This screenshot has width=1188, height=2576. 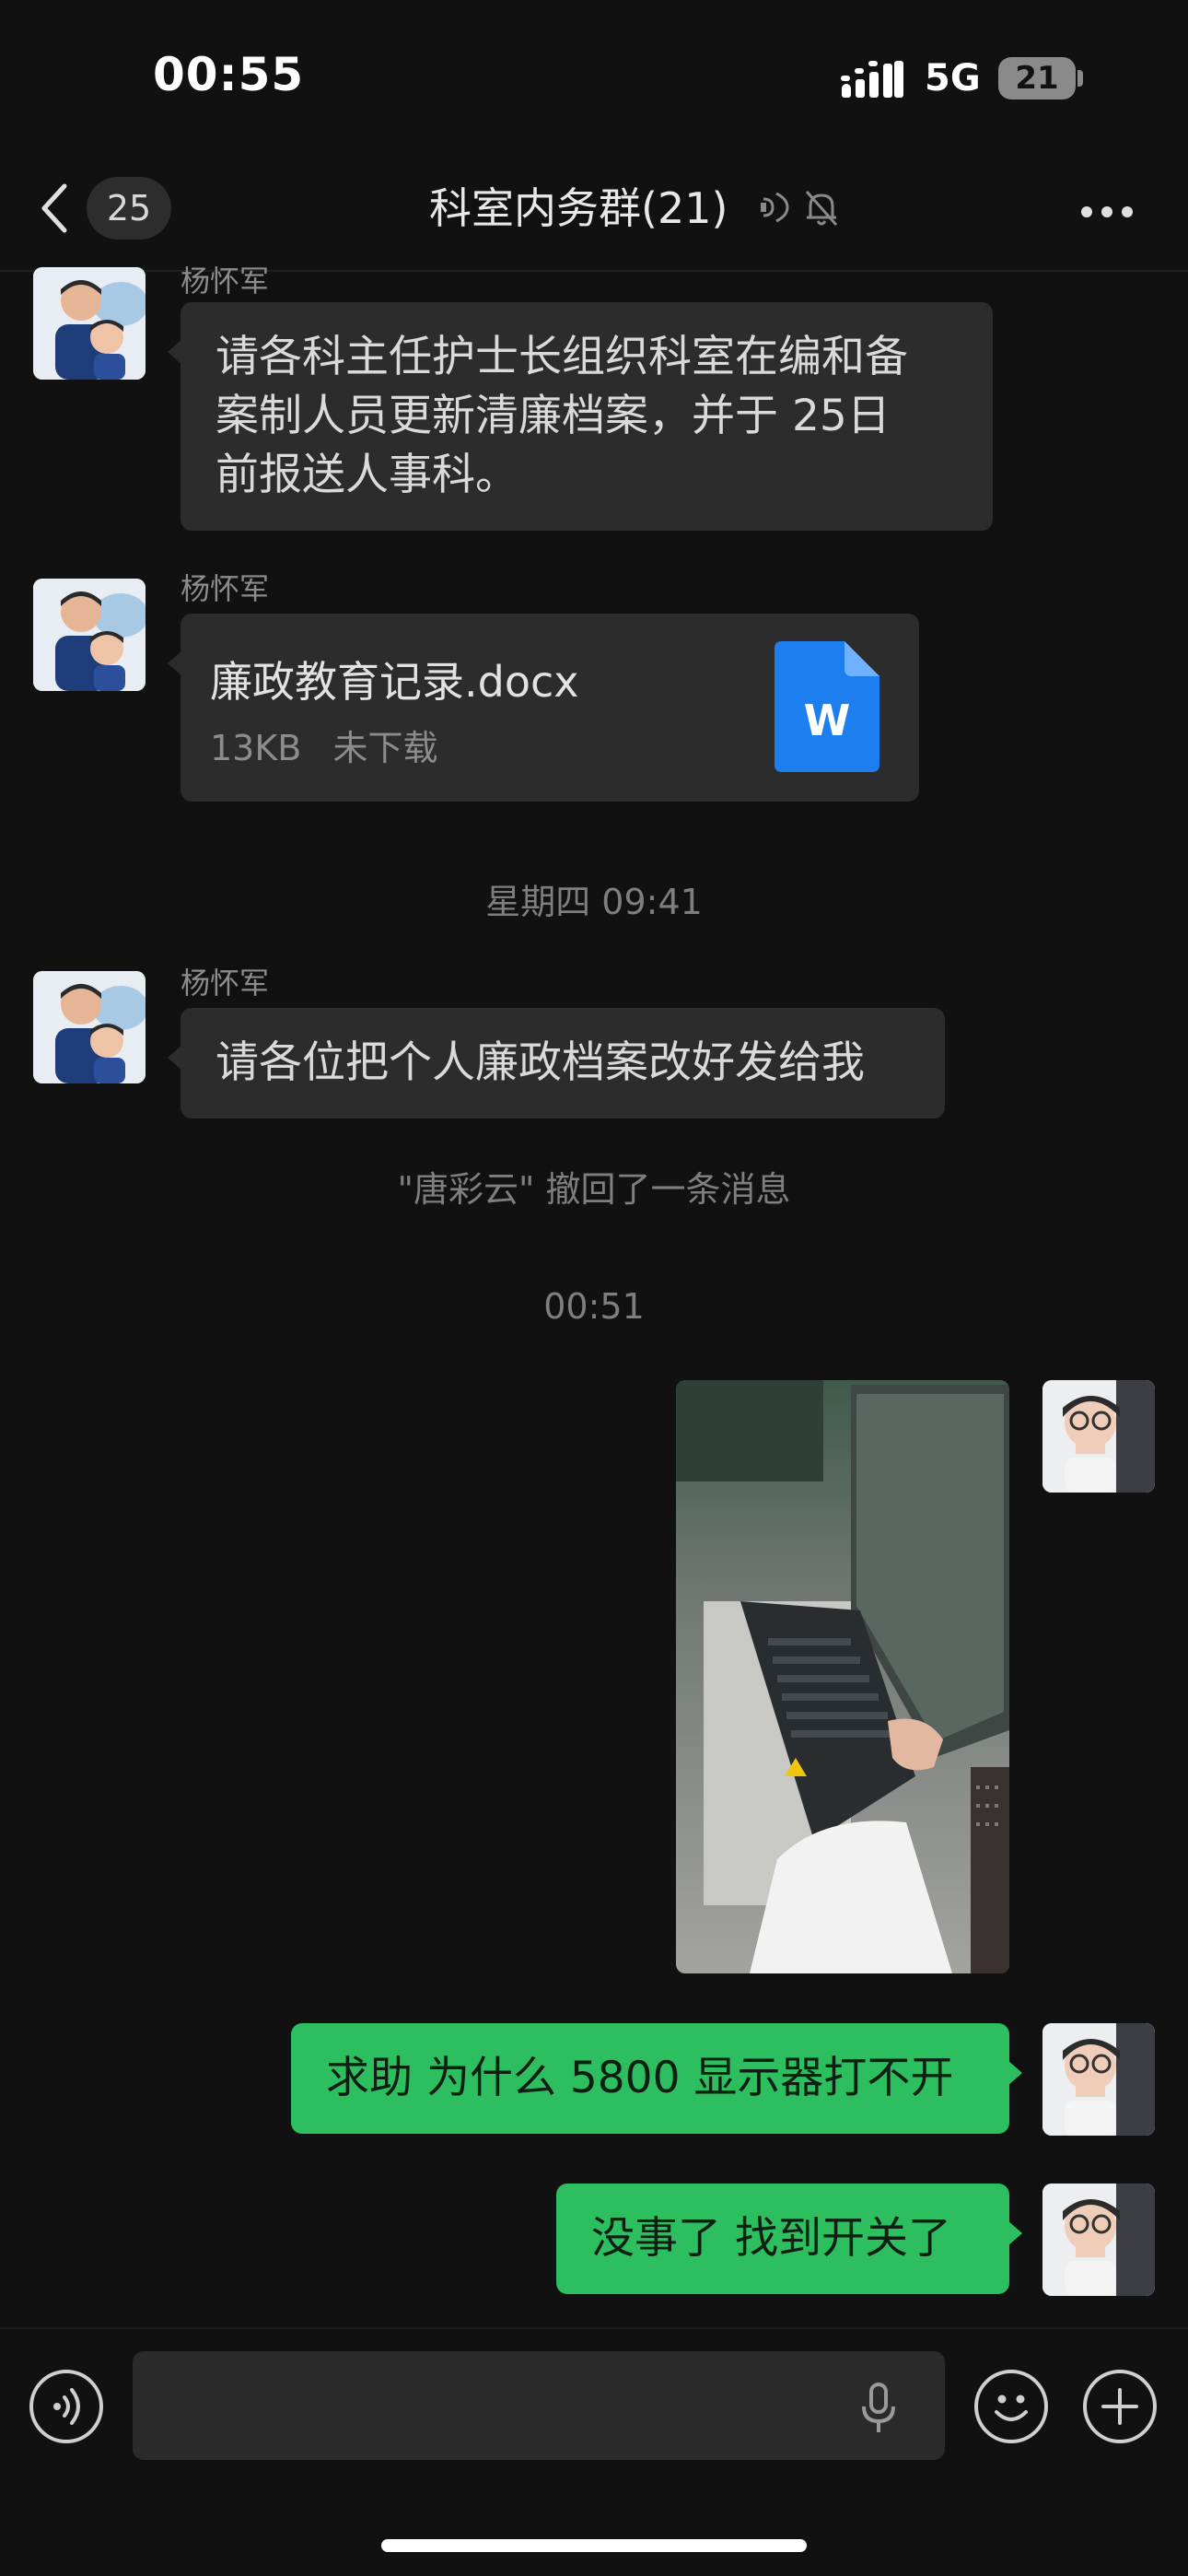 What do you see at coordinates (1107, 211) in the screenshot?
I see `more-icon` at bounding box center [1107, 211].